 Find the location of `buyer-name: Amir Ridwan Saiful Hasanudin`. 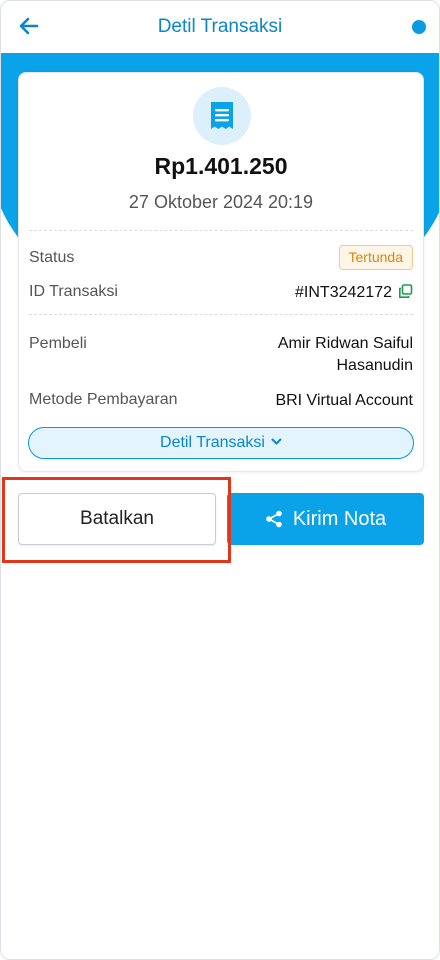

buyer-name: Amir Ridwan Saiful Hasanudin is located at coordinates (345, 355).